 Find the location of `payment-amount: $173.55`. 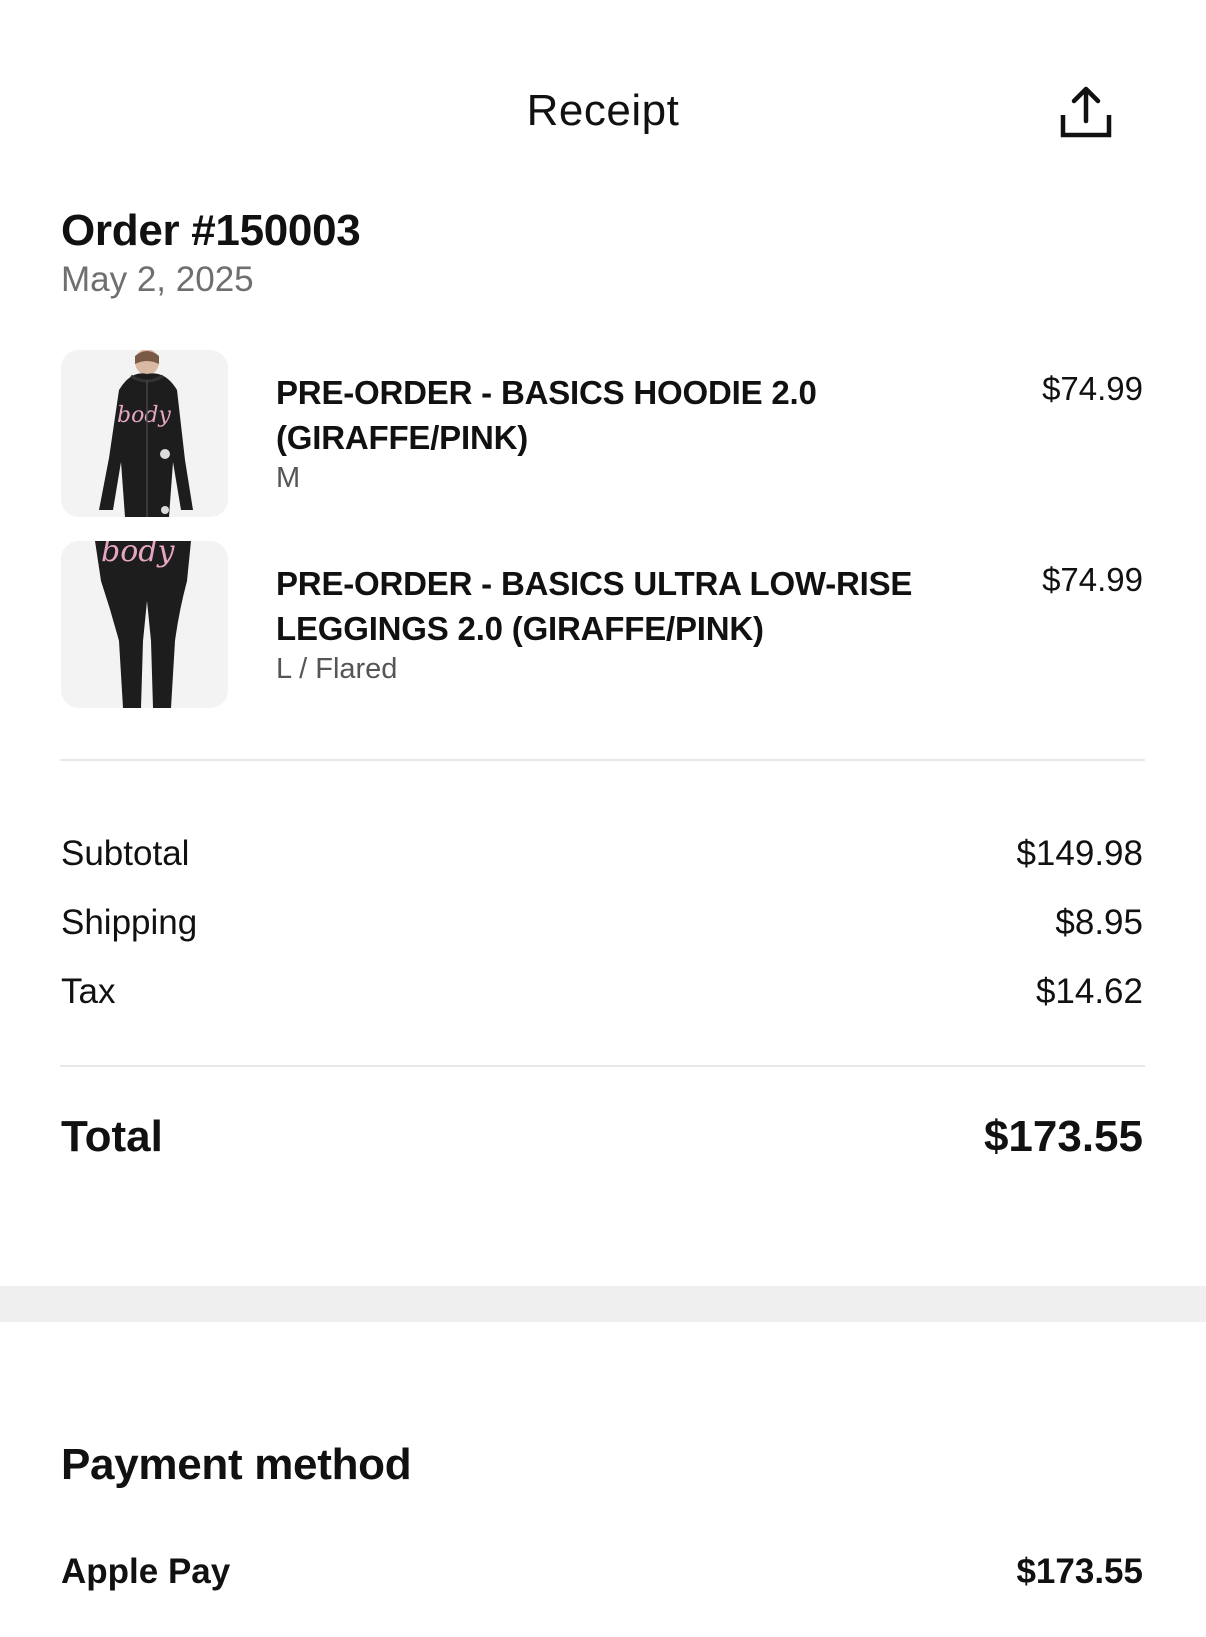

payment-amount: $173.55 is located at coordinates (1079, 1571).